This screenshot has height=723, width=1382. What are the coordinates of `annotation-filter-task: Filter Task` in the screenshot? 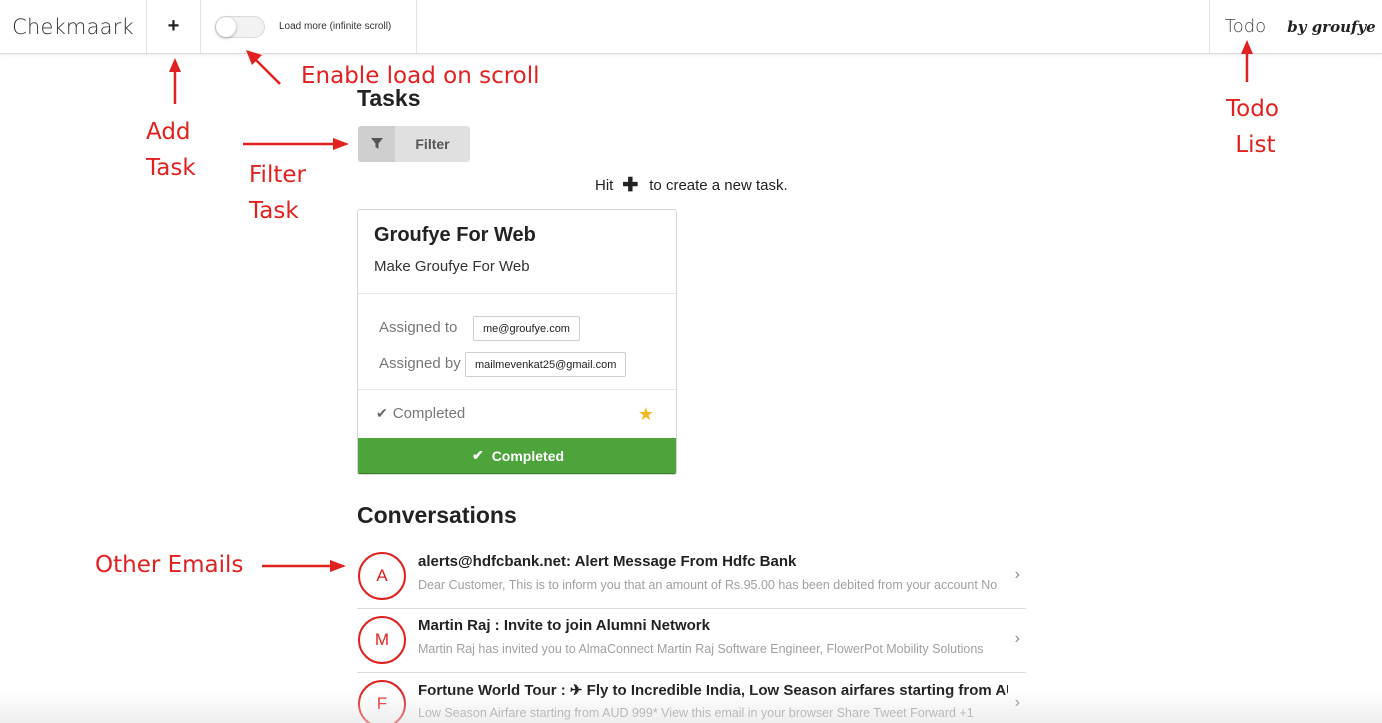 It's located at (277, 193).